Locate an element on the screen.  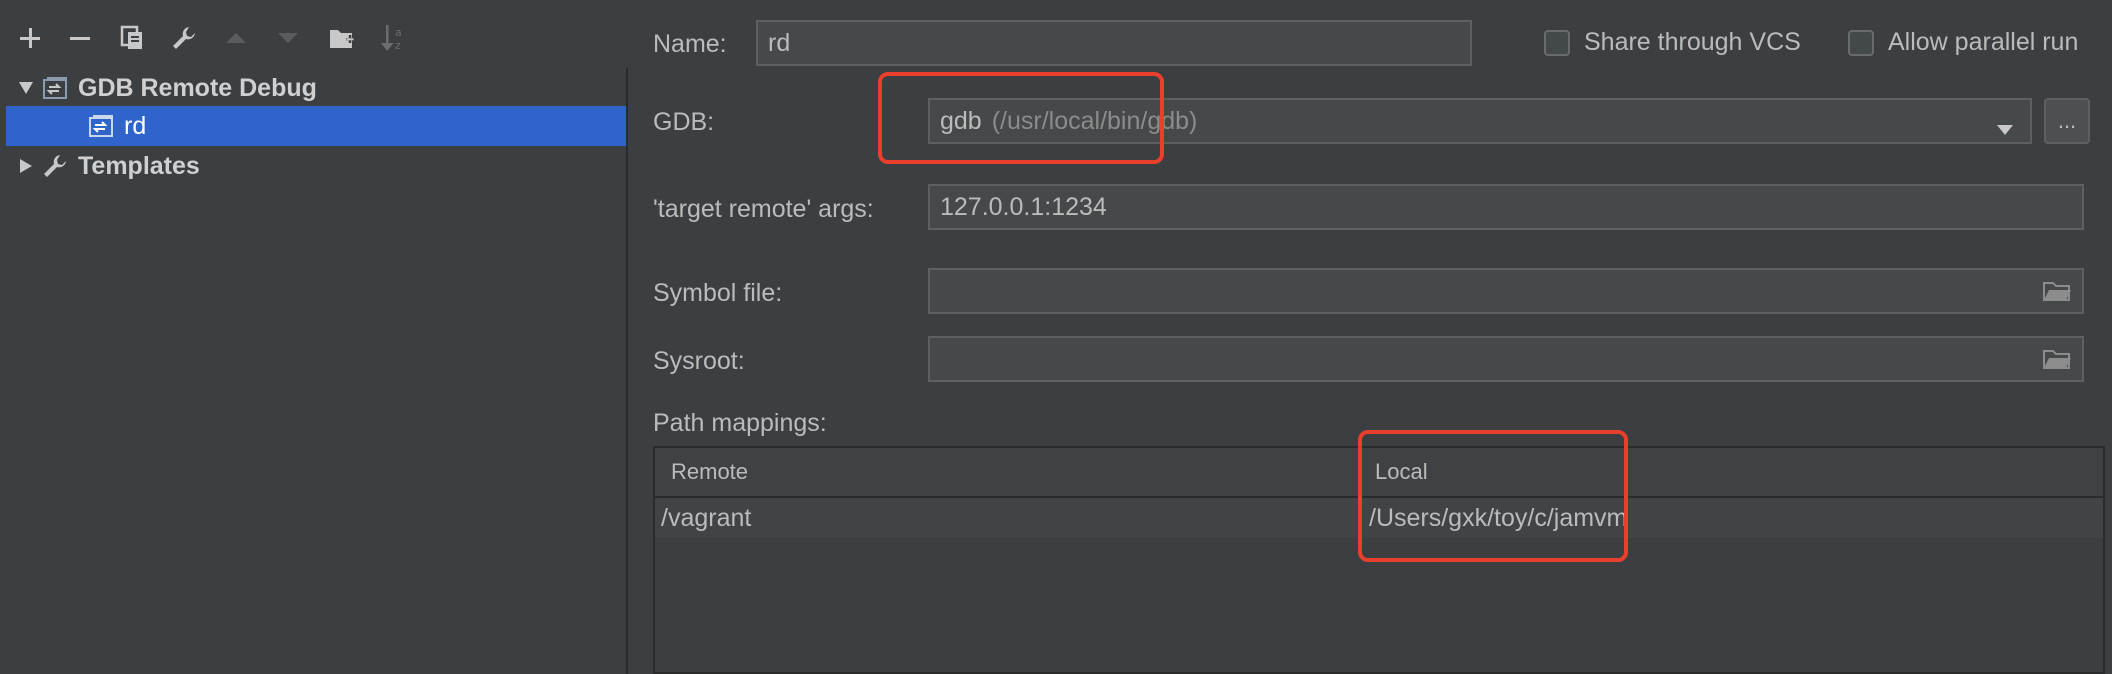
symbol-file-field is located at coordinates (1506, 291).